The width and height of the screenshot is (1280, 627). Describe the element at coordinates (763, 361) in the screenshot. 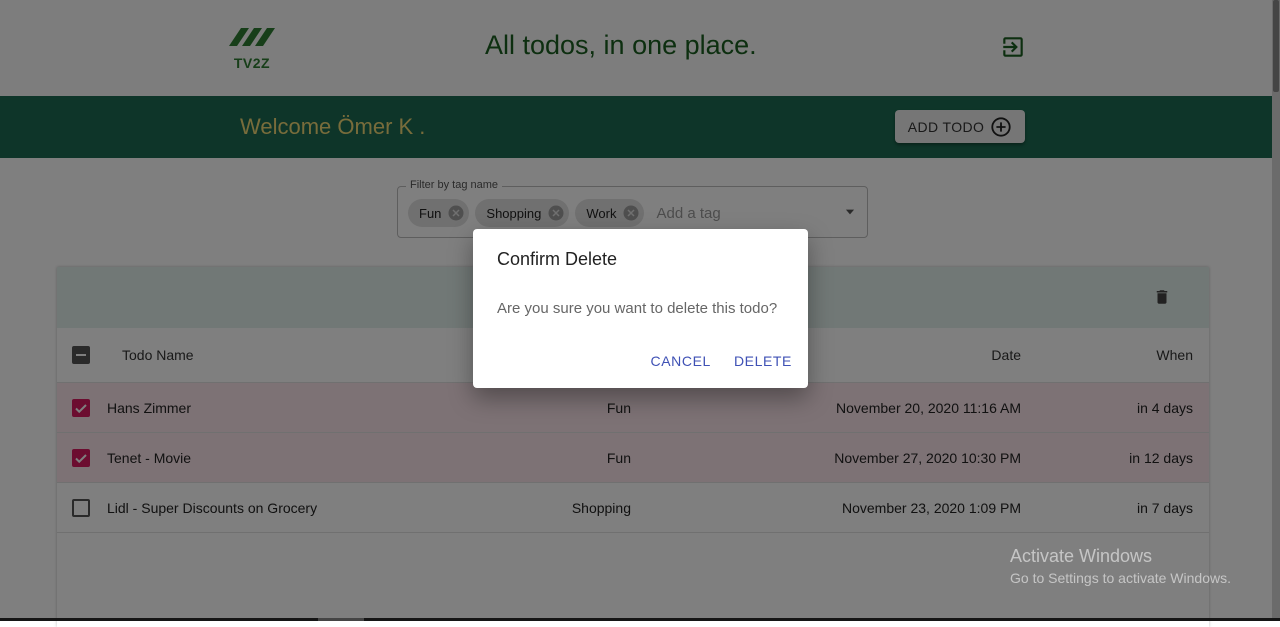

I see `delete-button: DELETE` at that location.